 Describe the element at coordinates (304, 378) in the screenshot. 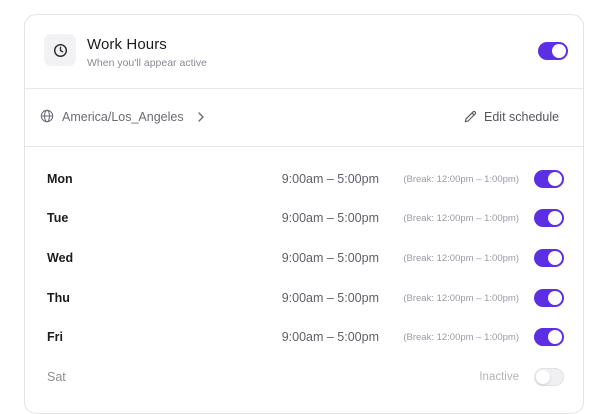

I see `day-row-sat: Sat Inactive` at that location.